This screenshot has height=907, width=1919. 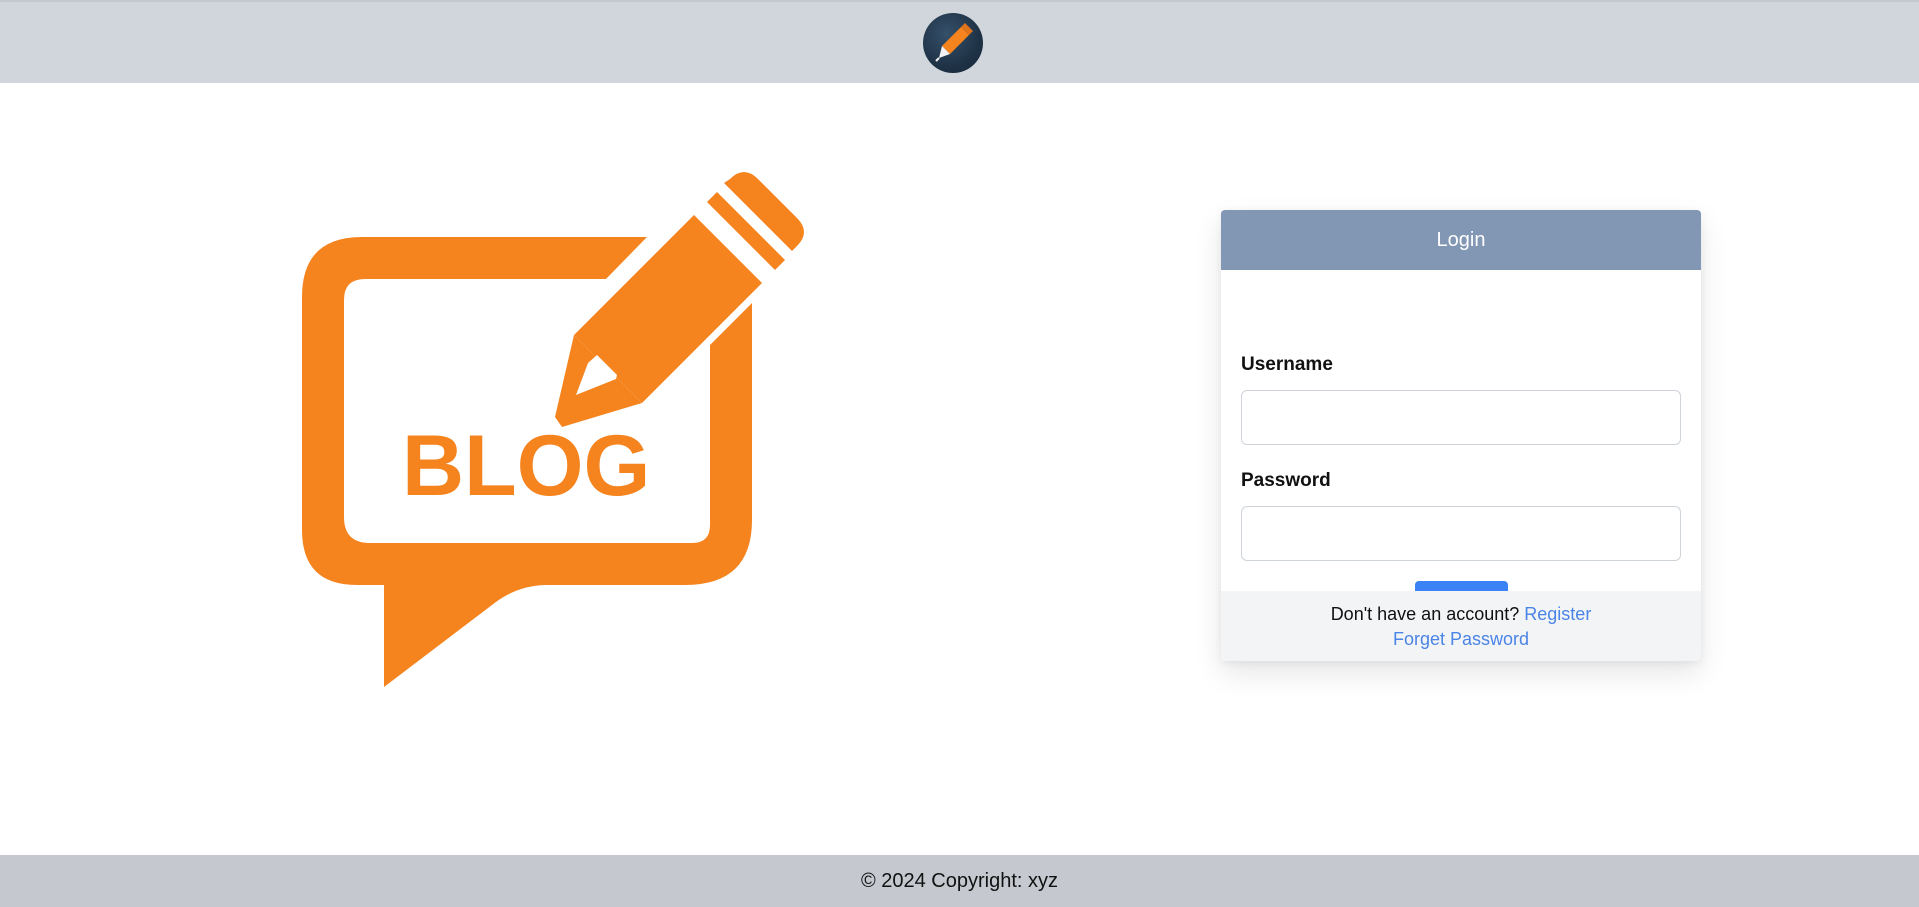 I want to click on register-line: Don't have an account? Register, so click(x=1461, y=614).